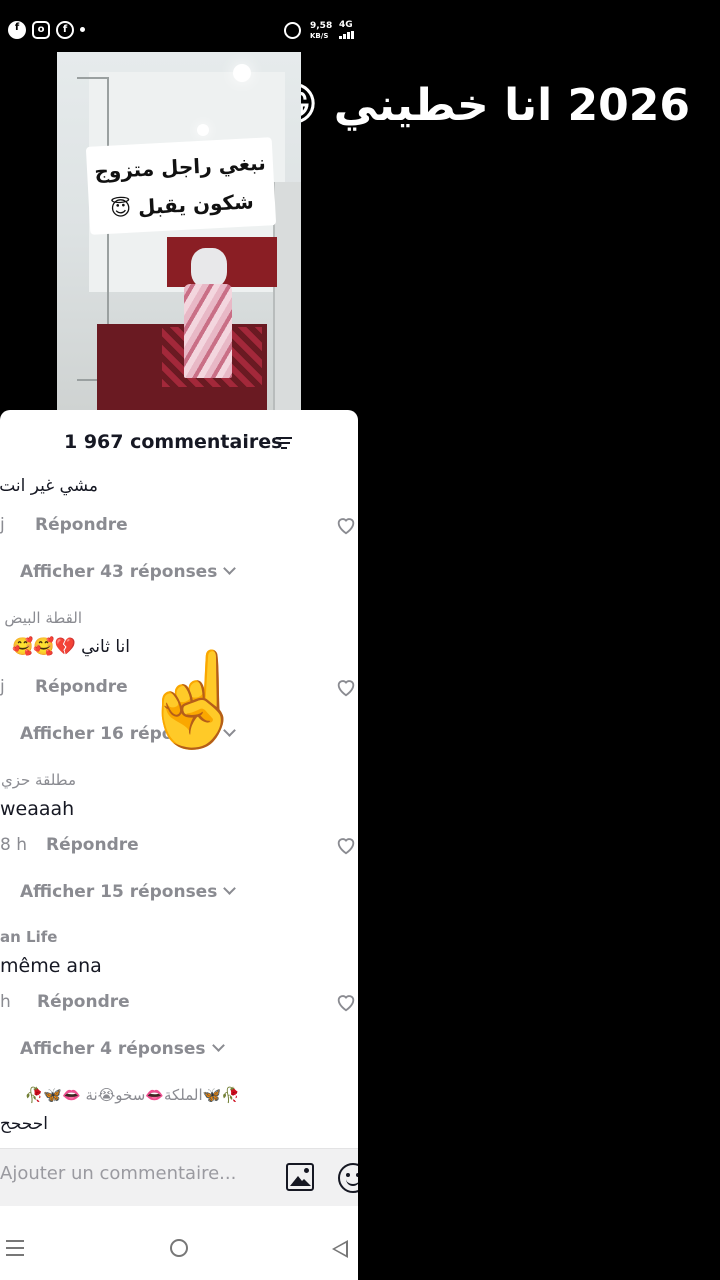 The width and height of the screenshot is (720, 1280). Describe the element at coordinates (24, 1124) in the screenshot. I see `comment-text: احححح` at that location.